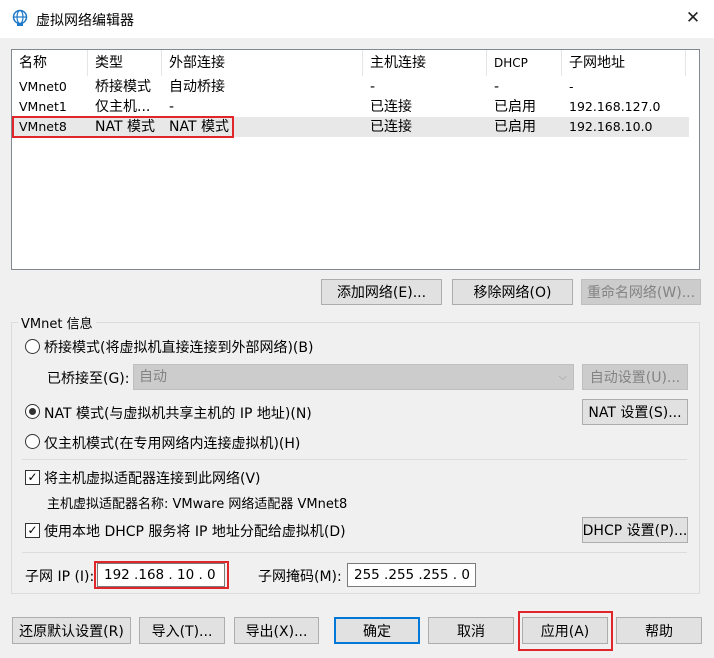  What do you see at coordinates (125, 63) in the screenshot?
I see `column-header-type: 类型` at bounding box center [125, 63].